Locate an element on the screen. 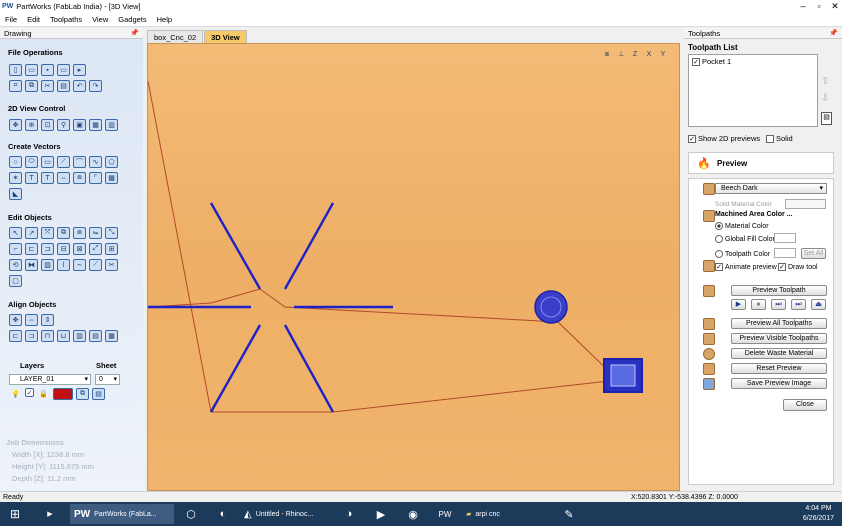  global-fill-radio is located at coordinates (719, 239).